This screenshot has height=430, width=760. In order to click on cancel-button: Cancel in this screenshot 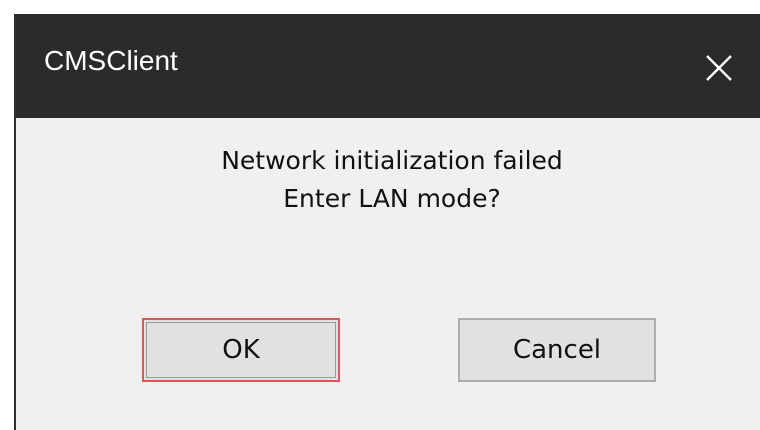, I will do `click(557, 350)`.